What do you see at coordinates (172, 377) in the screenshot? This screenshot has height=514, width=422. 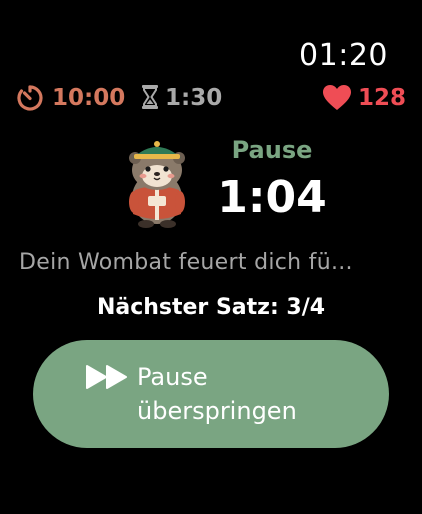 I see `skip-rest-label-line1: Pause` at bounding box center [172, 377].